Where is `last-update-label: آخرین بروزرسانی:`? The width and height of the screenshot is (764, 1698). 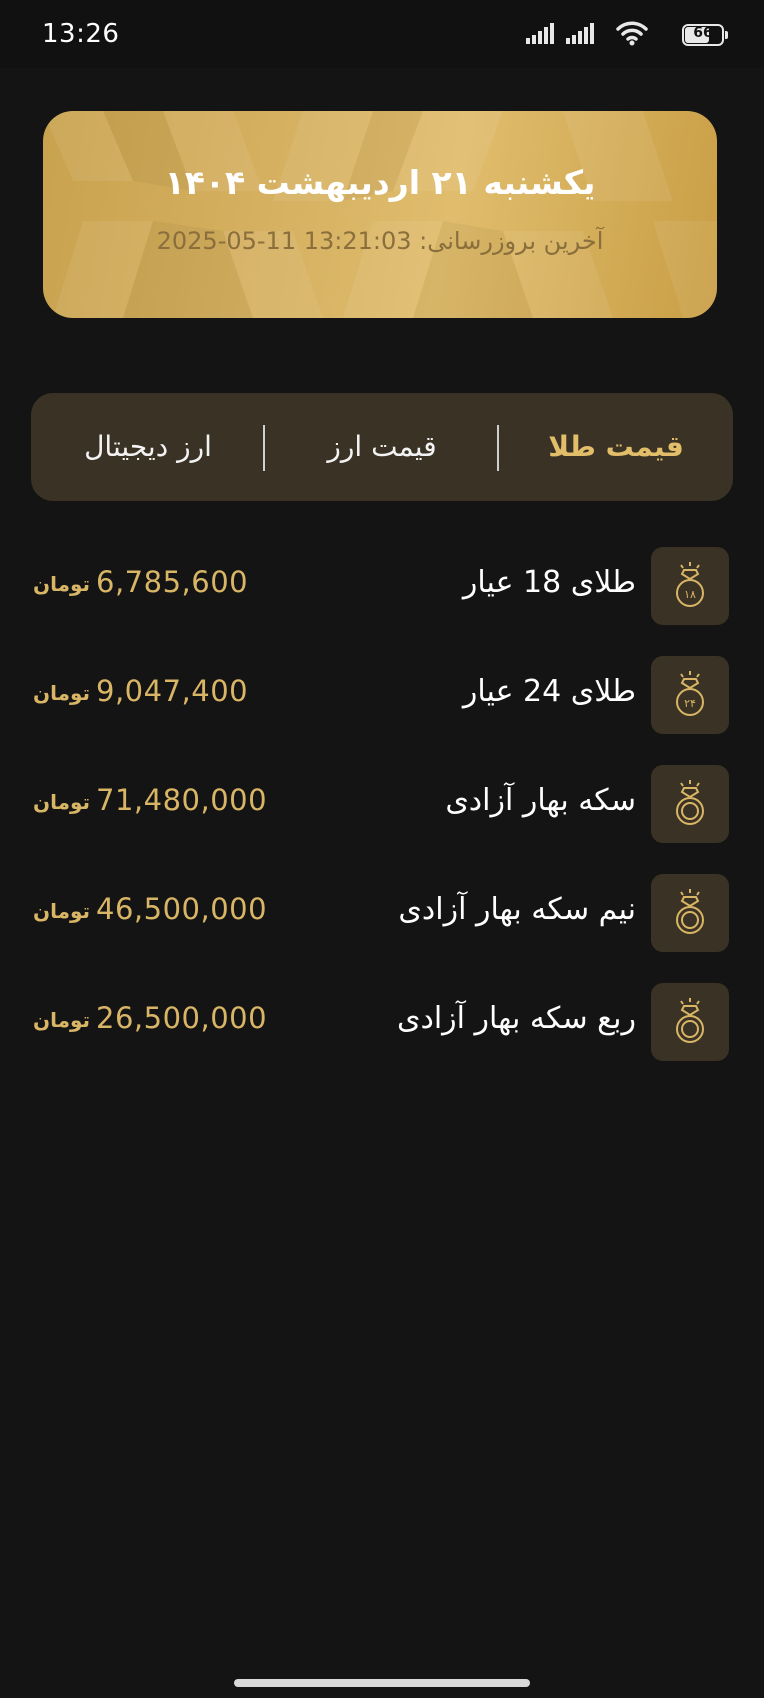
last-update-label: آخرین بروزرسانی: is located at coordinates (511, 241).